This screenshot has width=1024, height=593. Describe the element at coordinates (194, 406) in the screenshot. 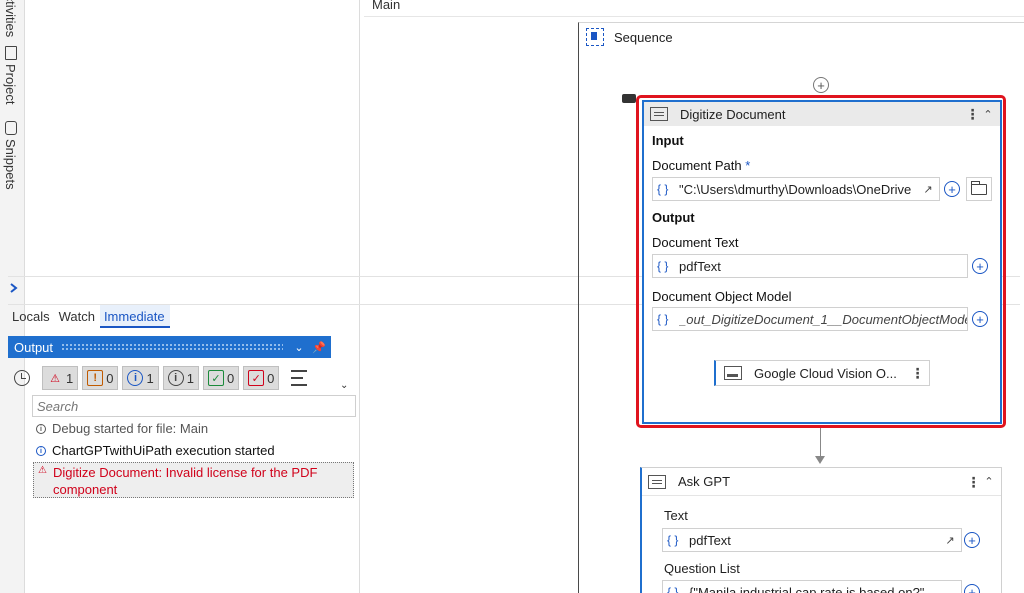

I see `output-search-input` at that location.